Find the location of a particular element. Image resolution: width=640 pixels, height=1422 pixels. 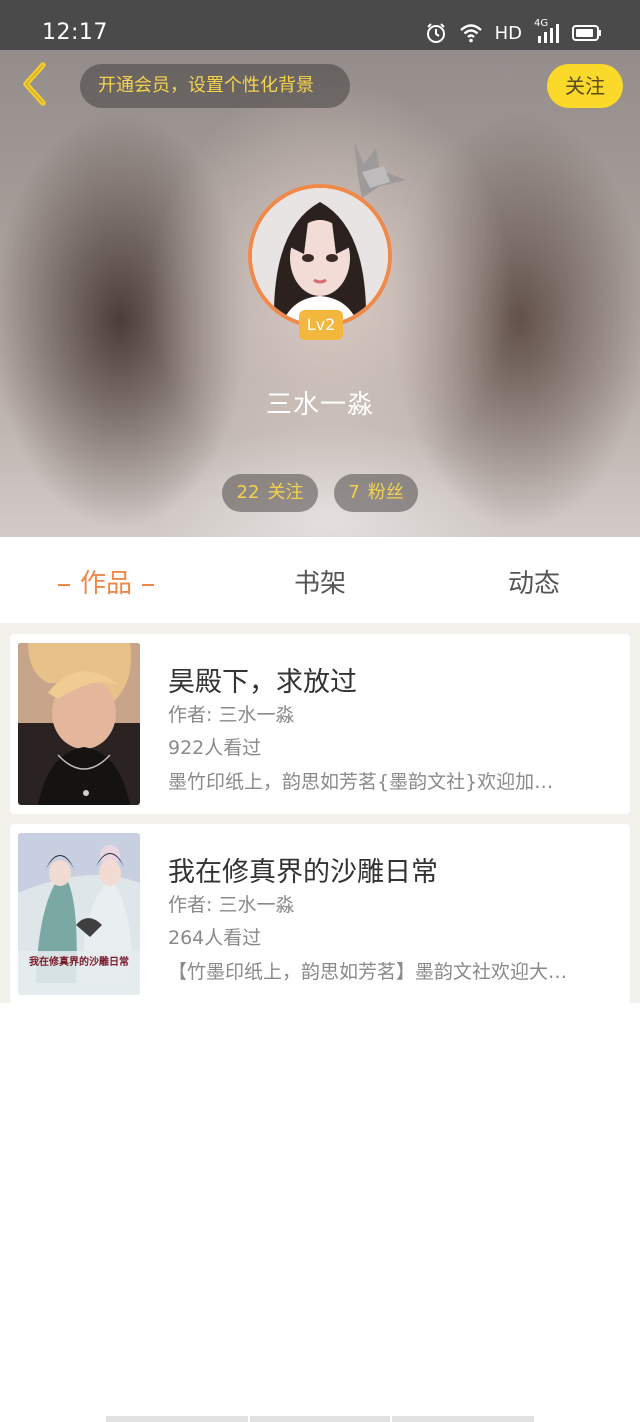

profile-tabs: 作品 书架 动态 is located at coordinates (320, 580).